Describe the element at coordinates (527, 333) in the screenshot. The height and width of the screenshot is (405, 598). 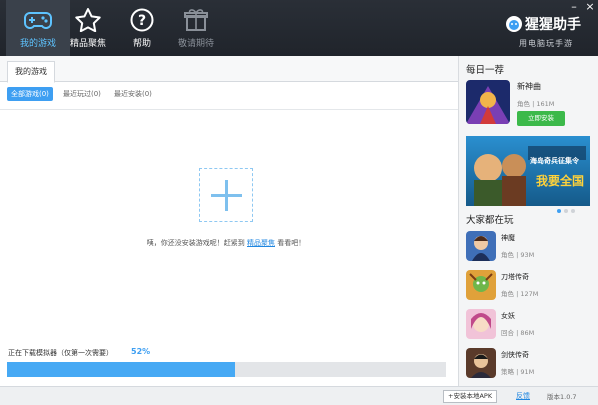
I see `game-size: 86M` at that location.